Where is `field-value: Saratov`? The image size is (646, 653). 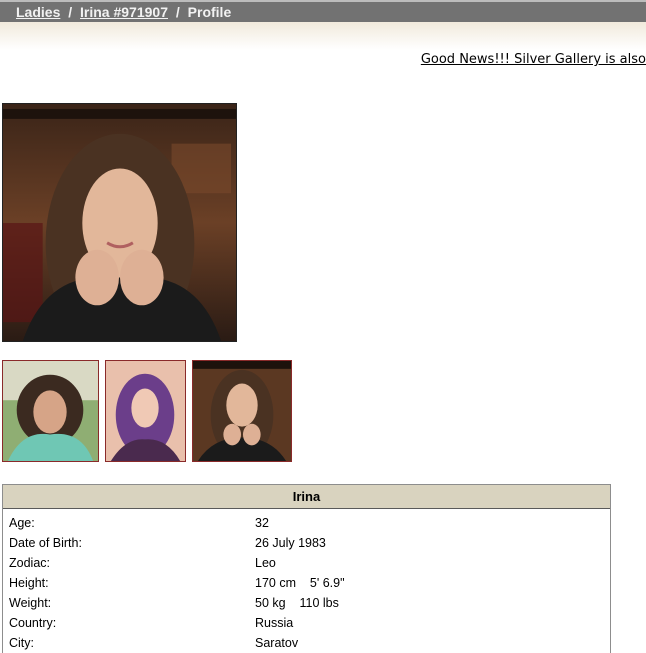
field-value: Saratov is located at coordinates (277, 643).